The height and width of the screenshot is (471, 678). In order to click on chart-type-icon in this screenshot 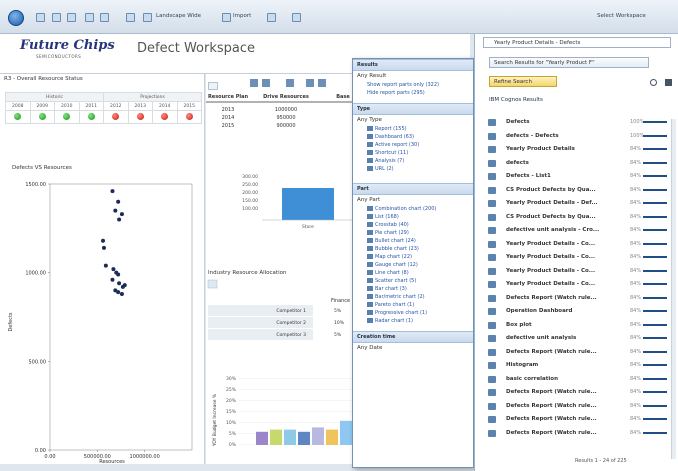, I will do `click(254, 83)`.